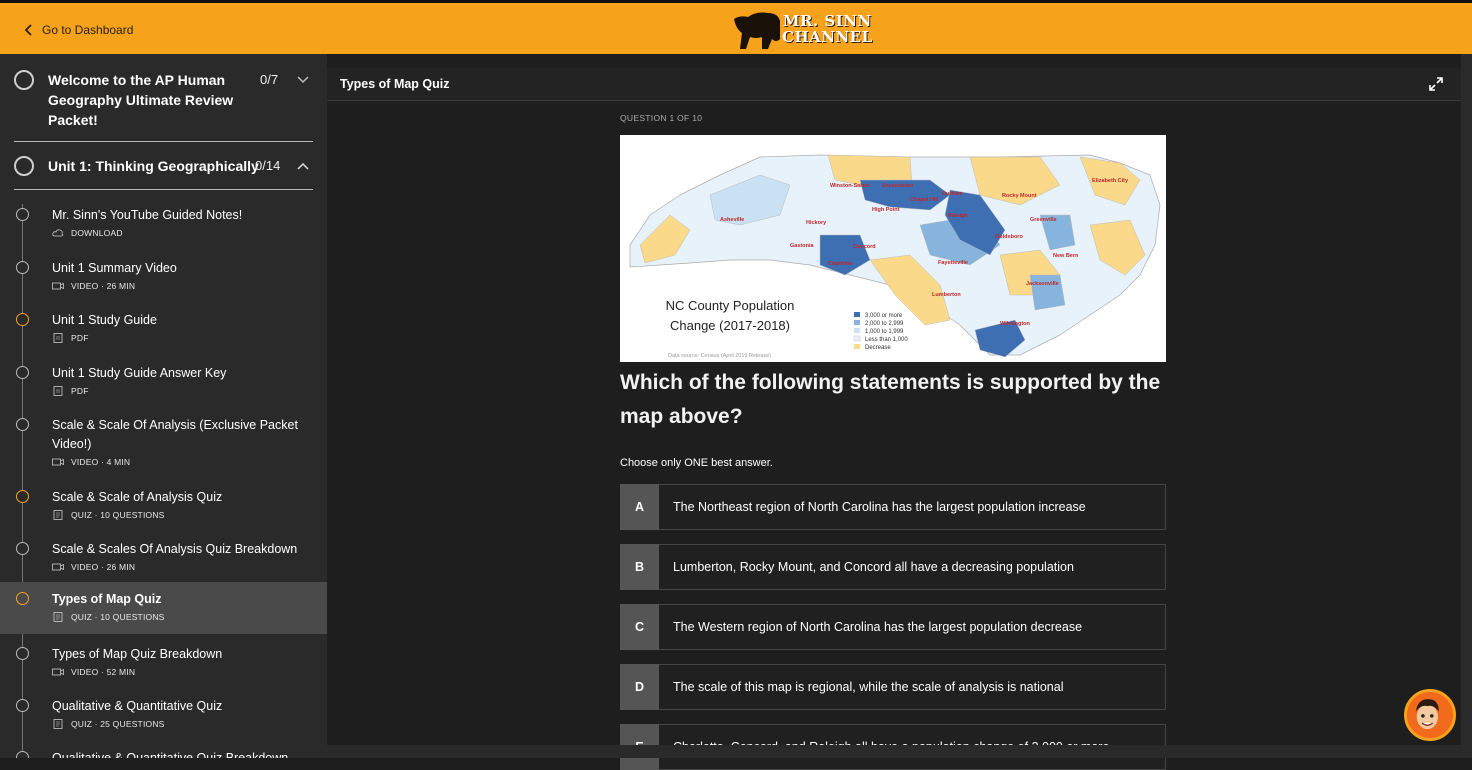 Image resolution: width=1472 pixels, height=770 pixels. What do you see at coordinates (268, 165) in the screenshot?
I see `section-count: 0/14` at bounding box center [268, 165].